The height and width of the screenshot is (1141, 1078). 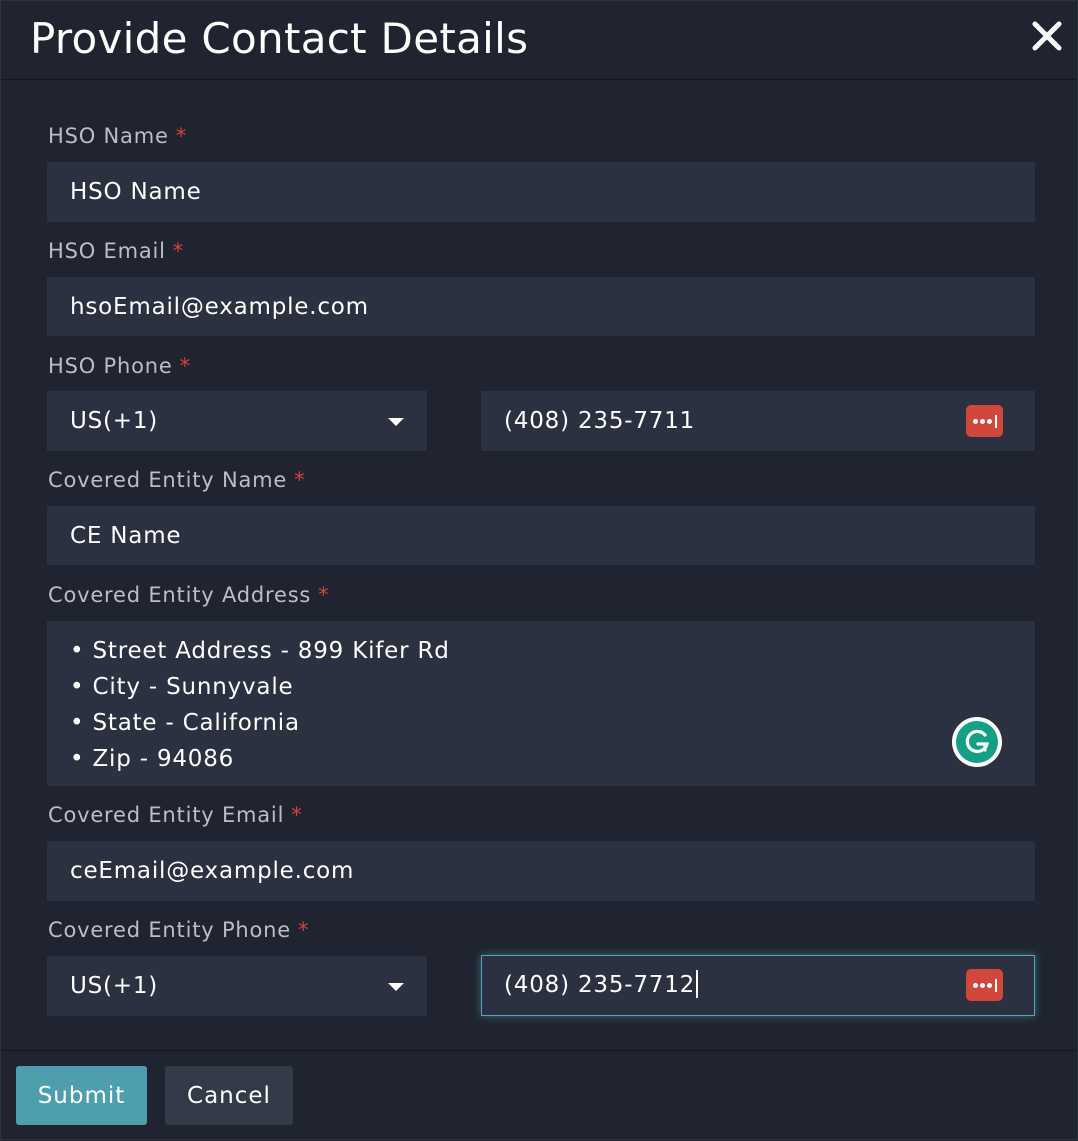 What do you see at coordinates (260, 651) in the screenshot?
I see `address-line-street: • Street Address - 899 Kifer Rd` at bounding box center [260, 651].